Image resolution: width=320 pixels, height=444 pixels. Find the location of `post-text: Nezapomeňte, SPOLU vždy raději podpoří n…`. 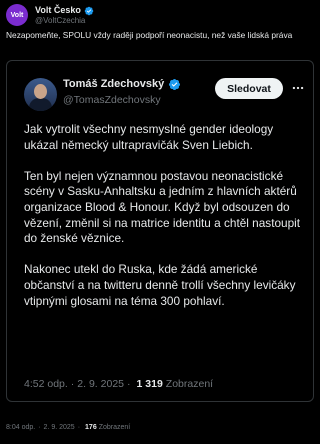

post-text: Nezapomeňte, SPOLU vždy raději podpoří n… is located at coordinates (149, 35).